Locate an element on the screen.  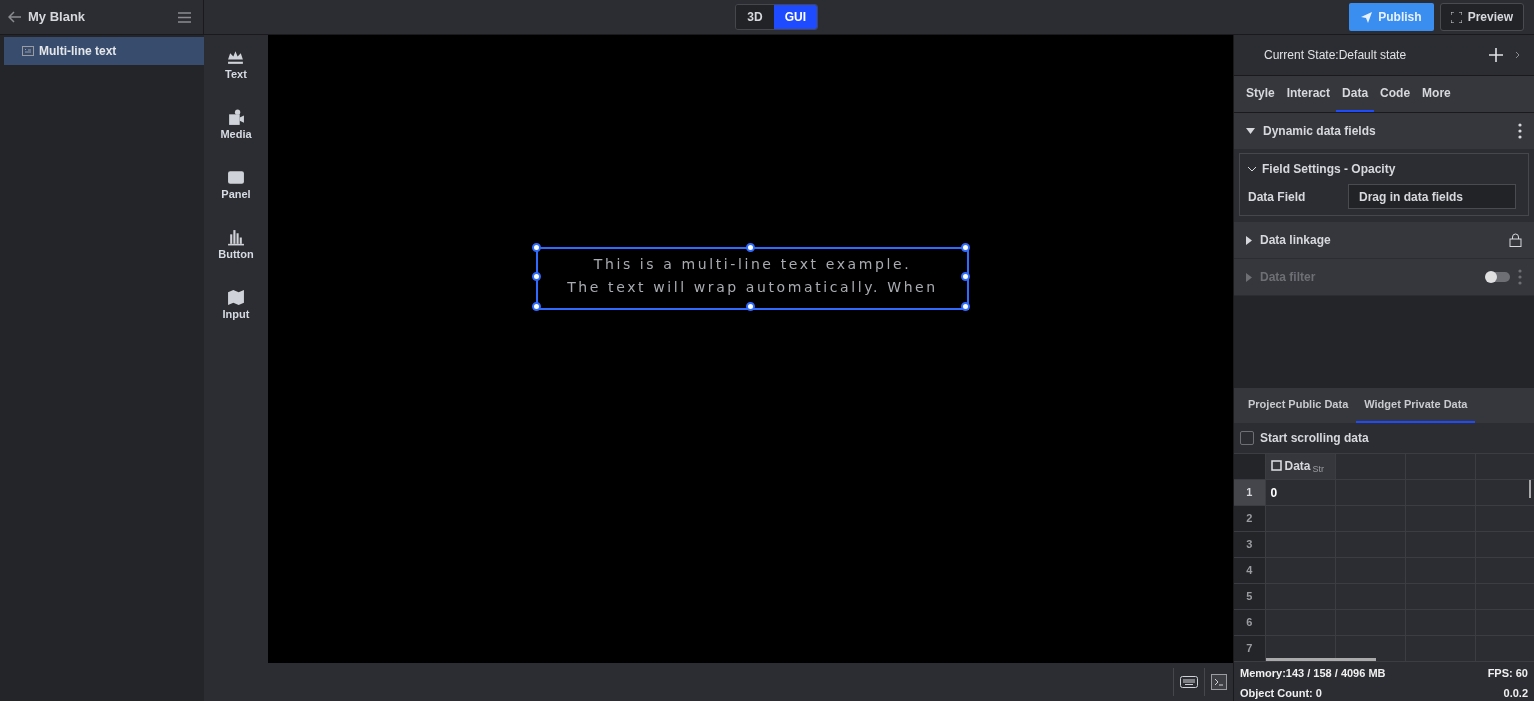
current-state-label: Current State:Default state is located at coordinates (1336, 55).